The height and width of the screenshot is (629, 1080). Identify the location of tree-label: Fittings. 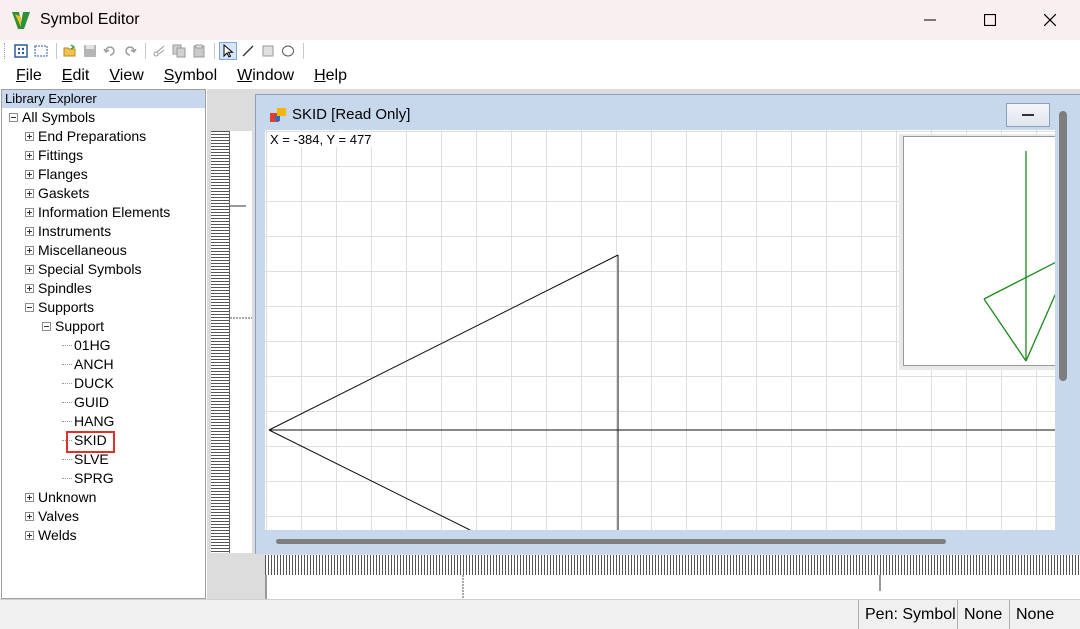
(61, 155).